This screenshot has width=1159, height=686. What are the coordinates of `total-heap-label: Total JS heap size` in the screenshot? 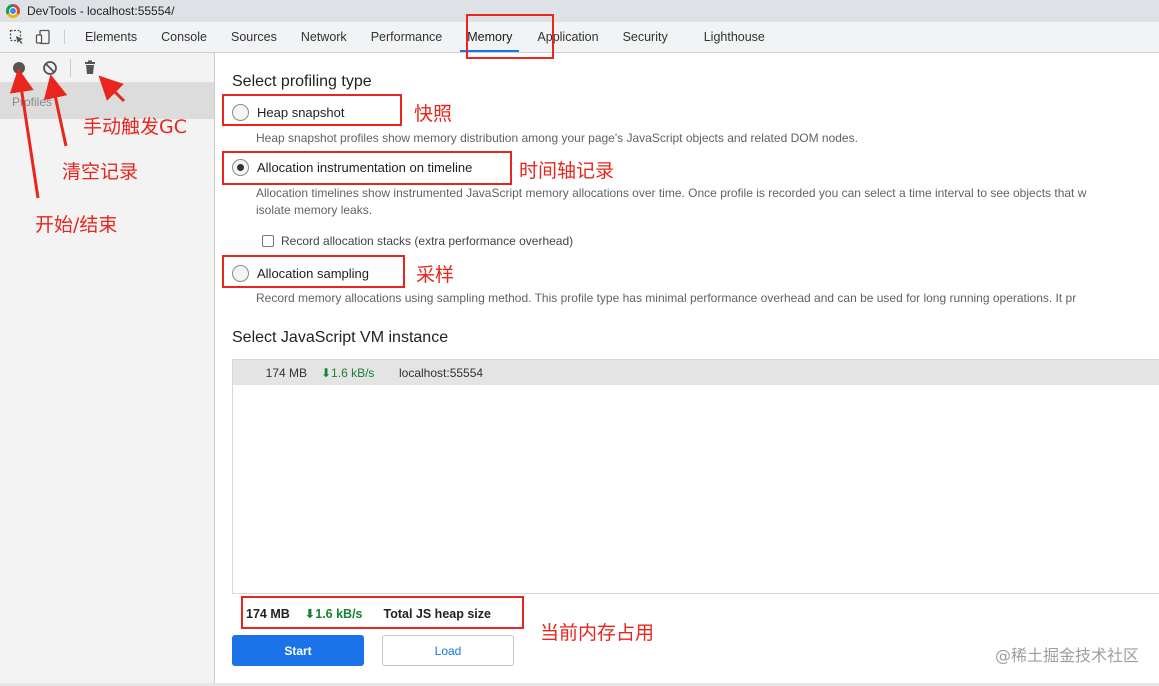 It's located at (437, 613).